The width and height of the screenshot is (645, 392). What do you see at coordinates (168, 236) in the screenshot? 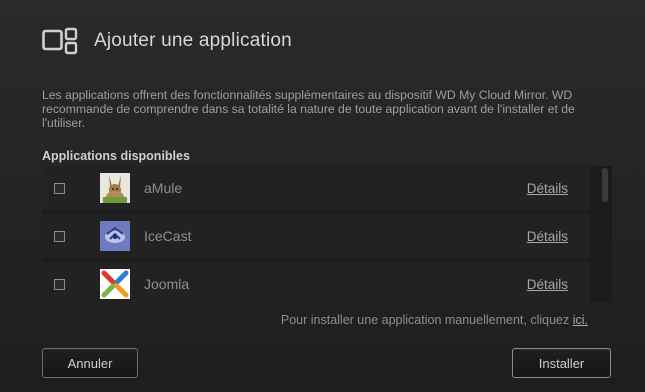
I see `app-name: IceCast` at bounding box center [168, 236].